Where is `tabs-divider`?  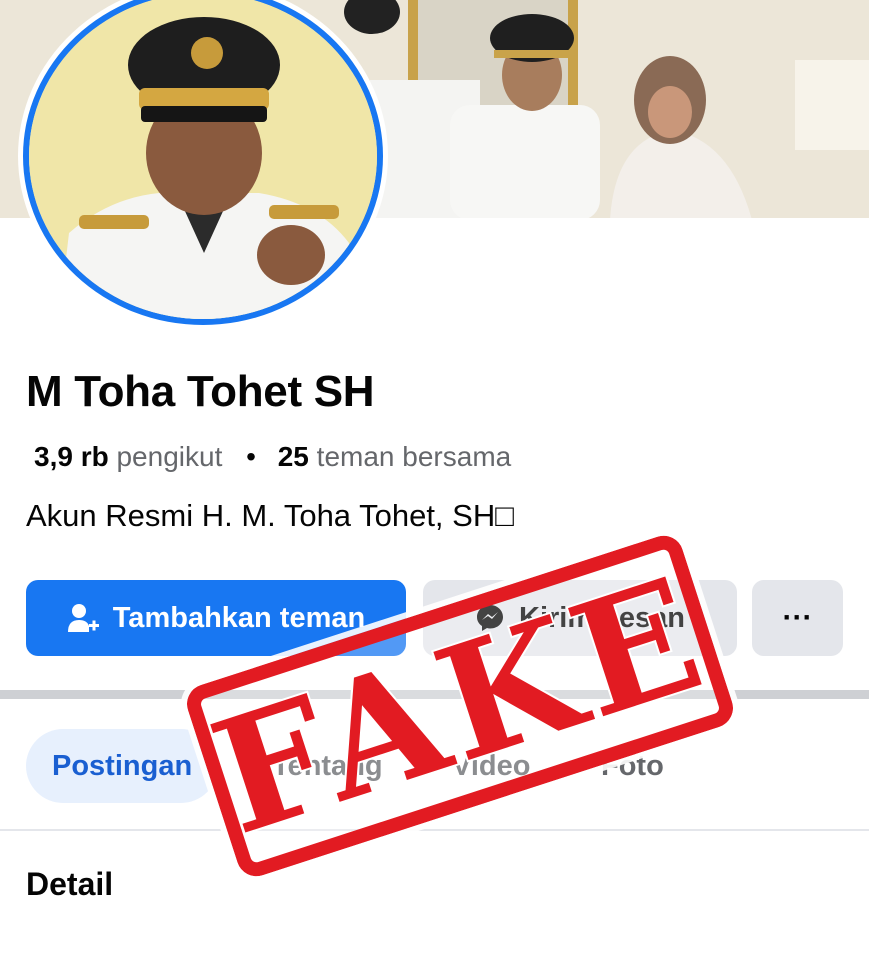 tabs-divider is located at coordinates (434, 830).